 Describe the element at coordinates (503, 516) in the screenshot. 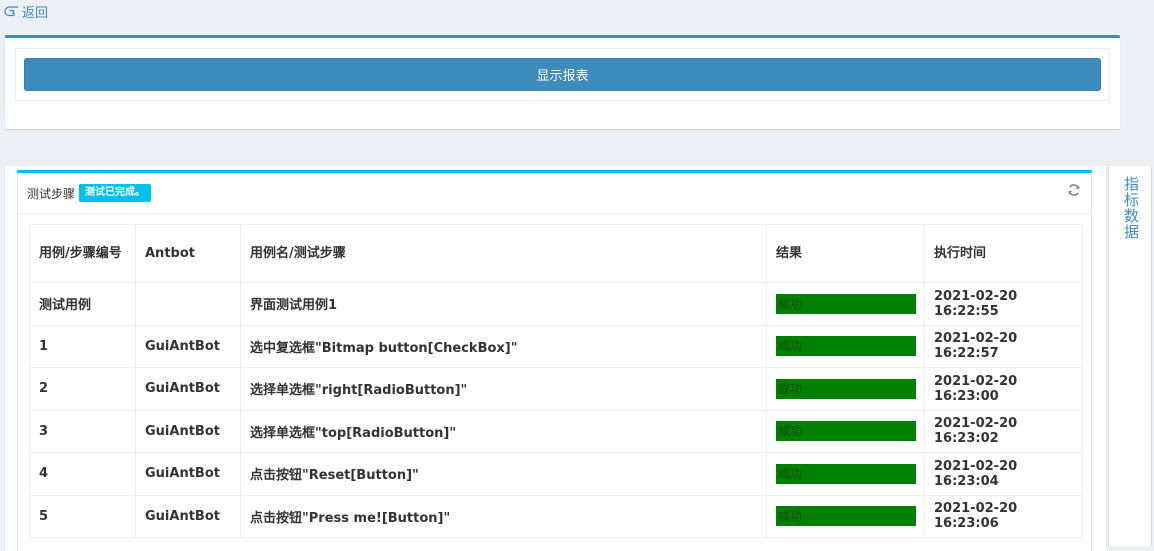

I see `step-name-cell: 点击按钮"Press me![Button]"` at that location.